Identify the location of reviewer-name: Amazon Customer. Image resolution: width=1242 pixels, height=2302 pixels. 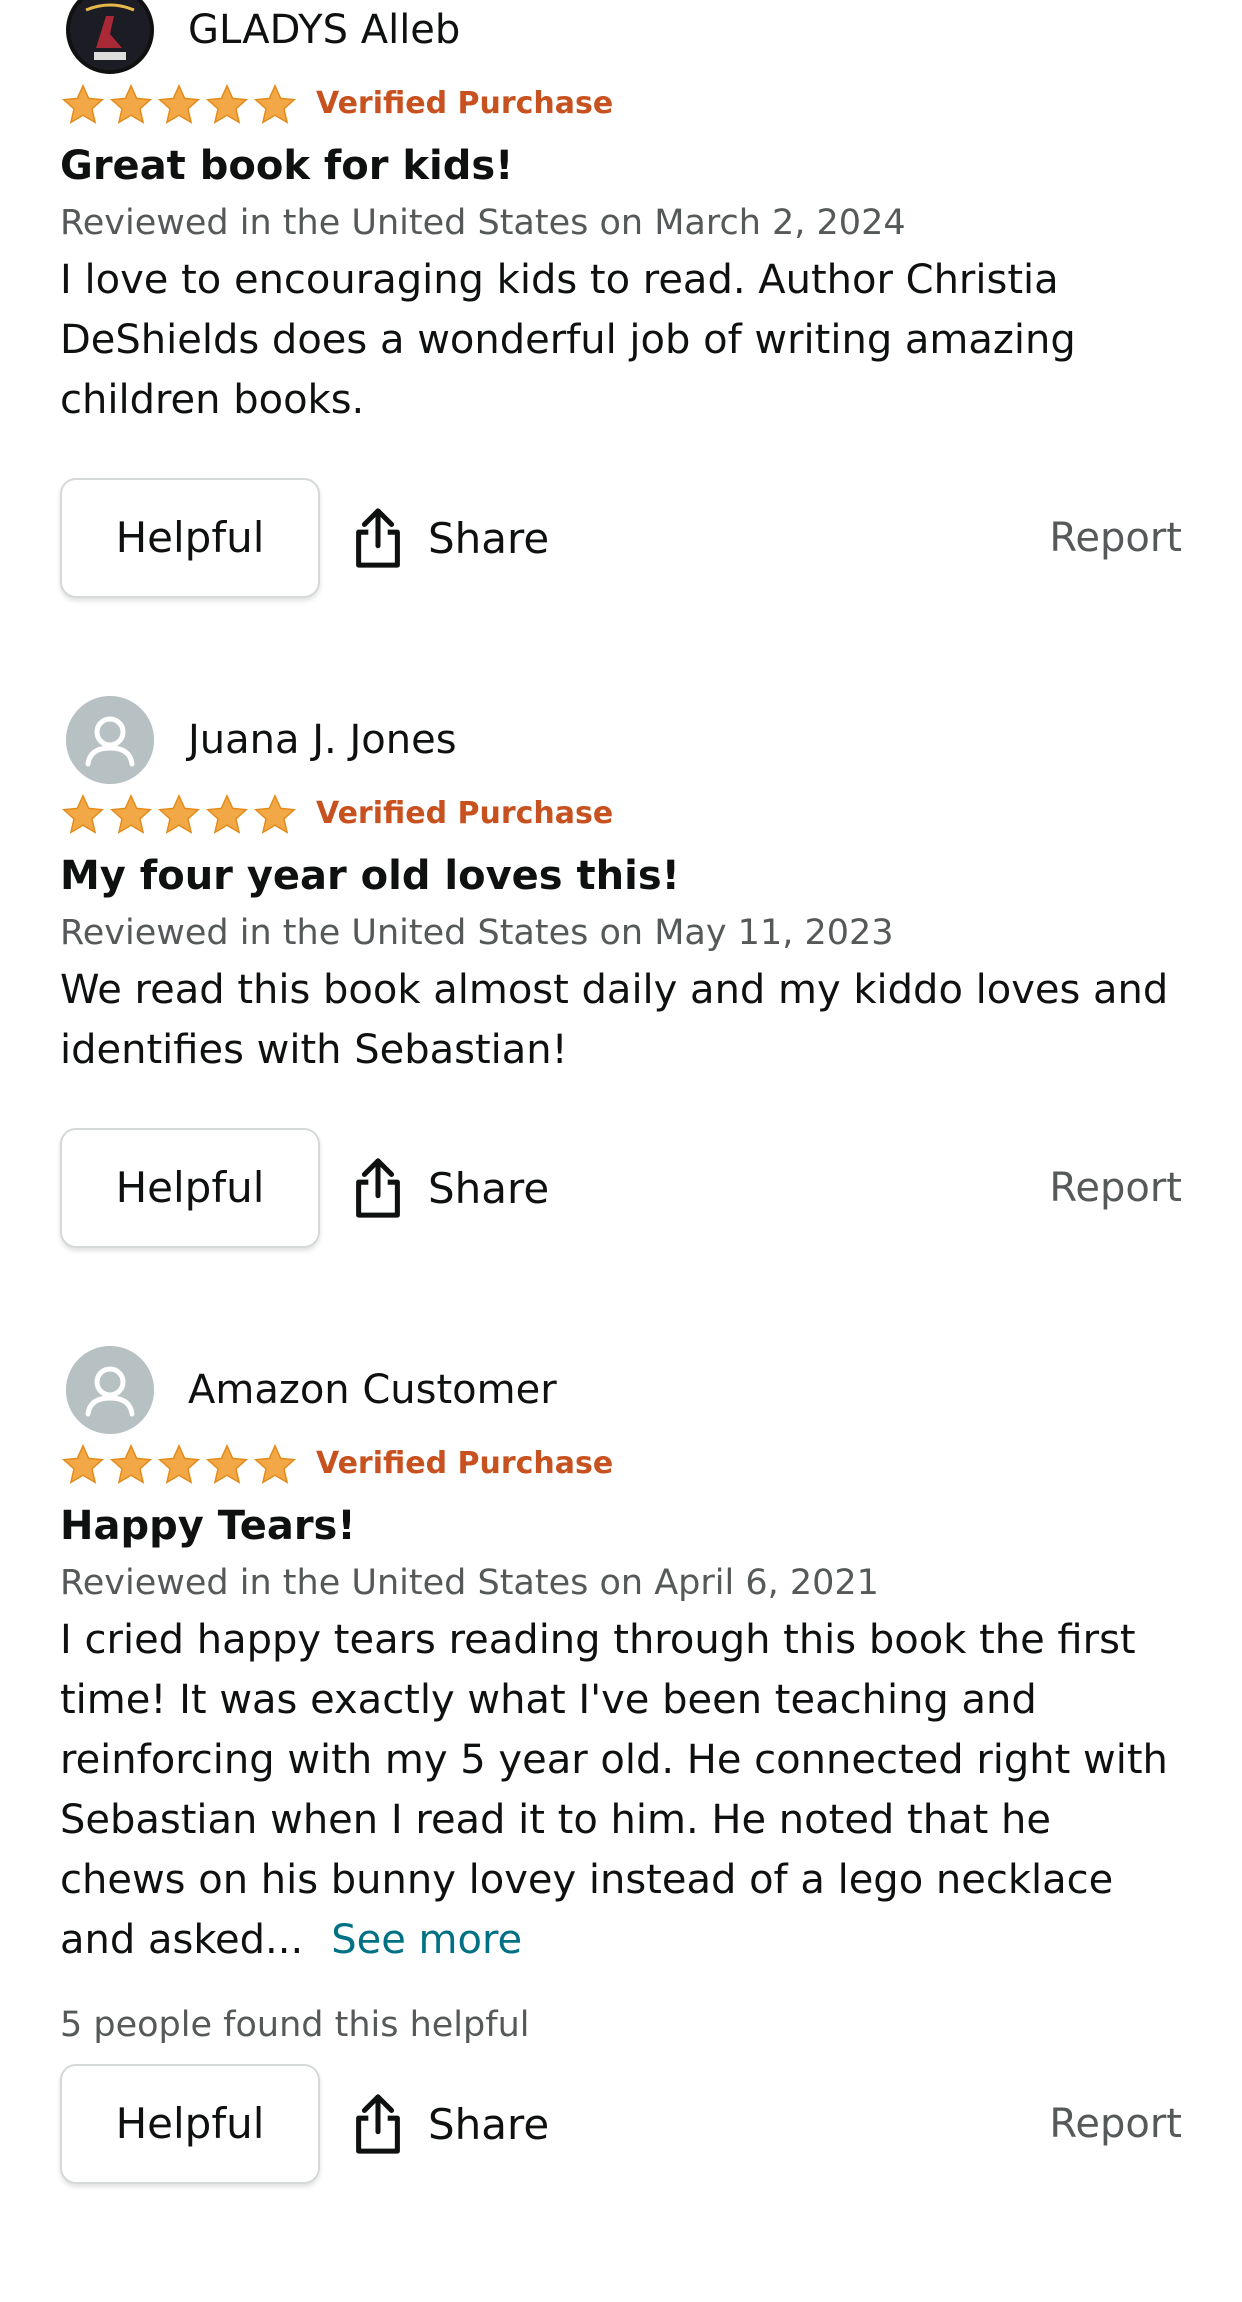
(372, 1390).